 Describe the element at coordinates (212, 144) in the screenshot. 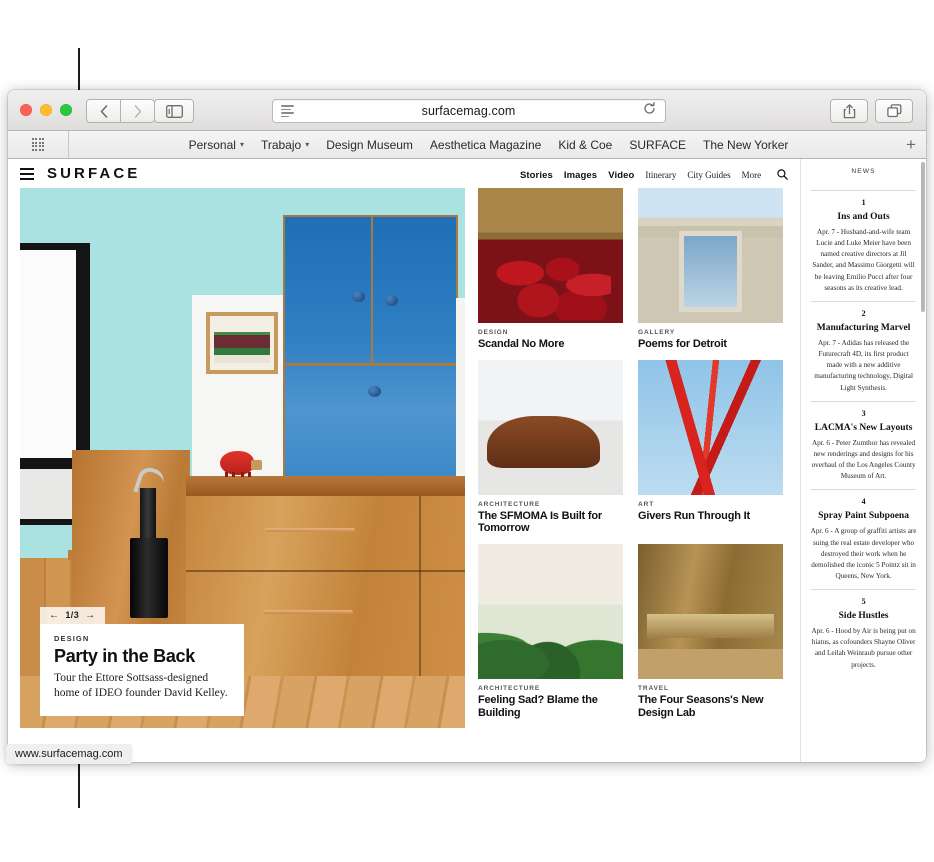

I see `bookmark-label: Personal` at that location.